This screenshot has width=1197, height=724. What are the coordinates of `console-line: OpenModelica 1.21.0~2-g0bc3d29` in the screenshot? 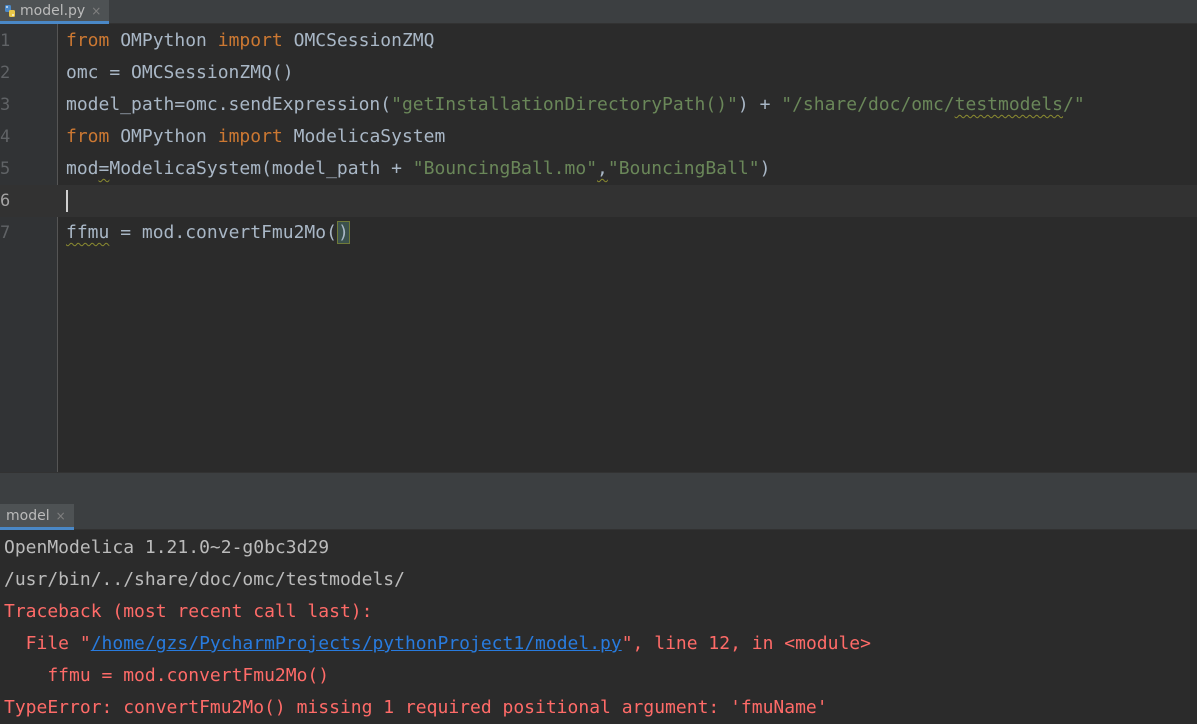 It's located at (167, 547).